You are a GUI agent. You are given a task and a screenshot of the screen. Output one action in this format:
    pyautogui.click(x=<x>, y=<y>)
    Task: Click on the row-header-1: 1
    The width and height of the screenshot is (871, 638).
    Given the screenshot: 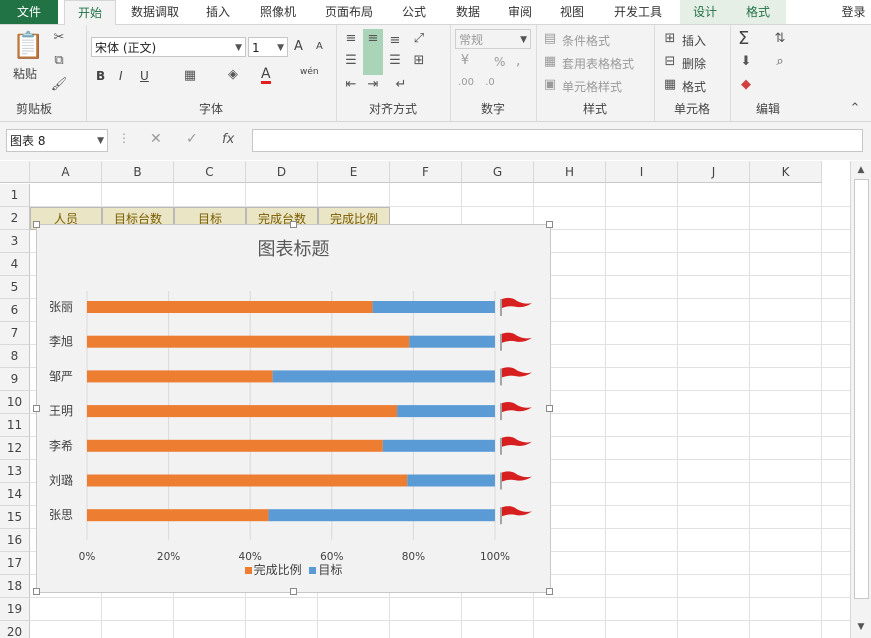 What is the action you would take?
    pyautogui.click(x=15, y=195)
    